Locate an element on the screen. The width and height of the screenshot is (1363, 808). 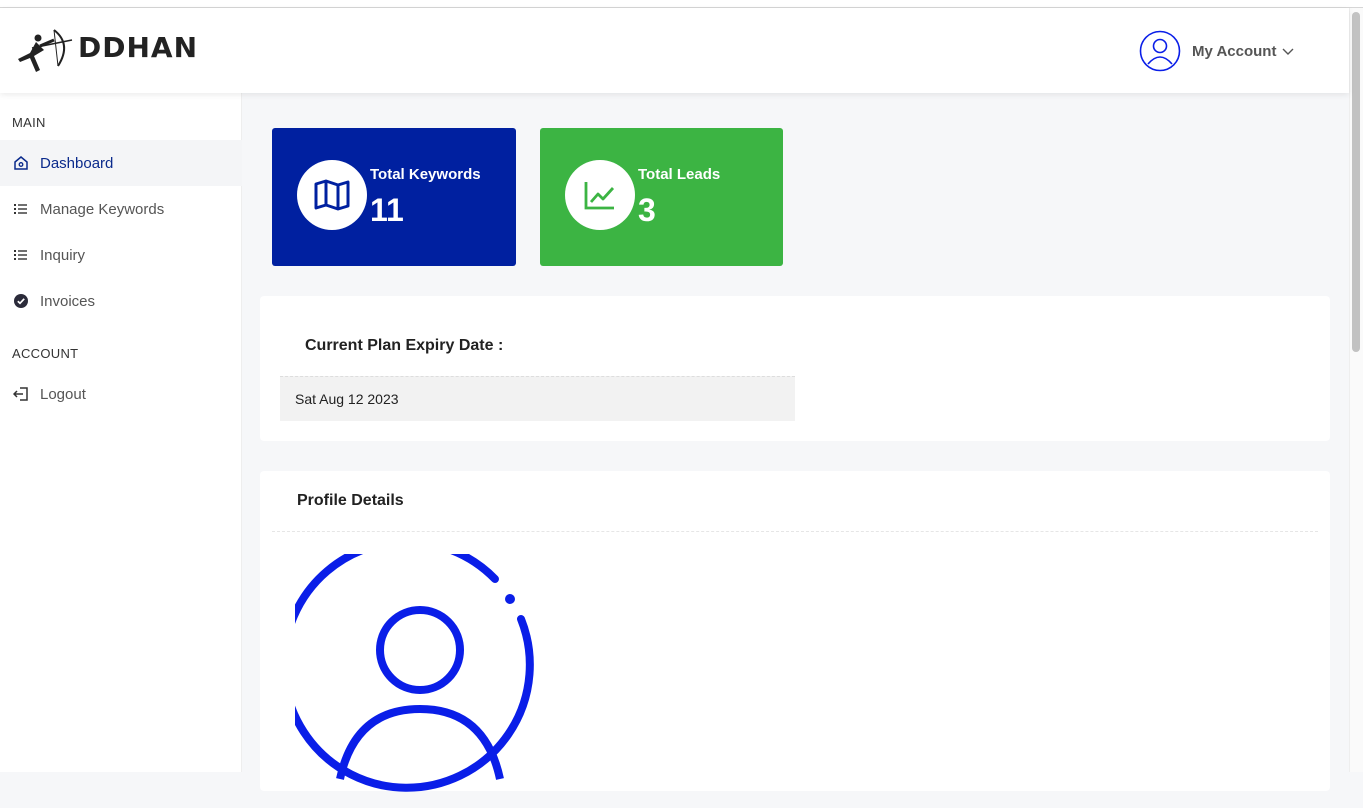
stat-card-total-leads: Total Leads 3 is located at coordinates (661, 197).